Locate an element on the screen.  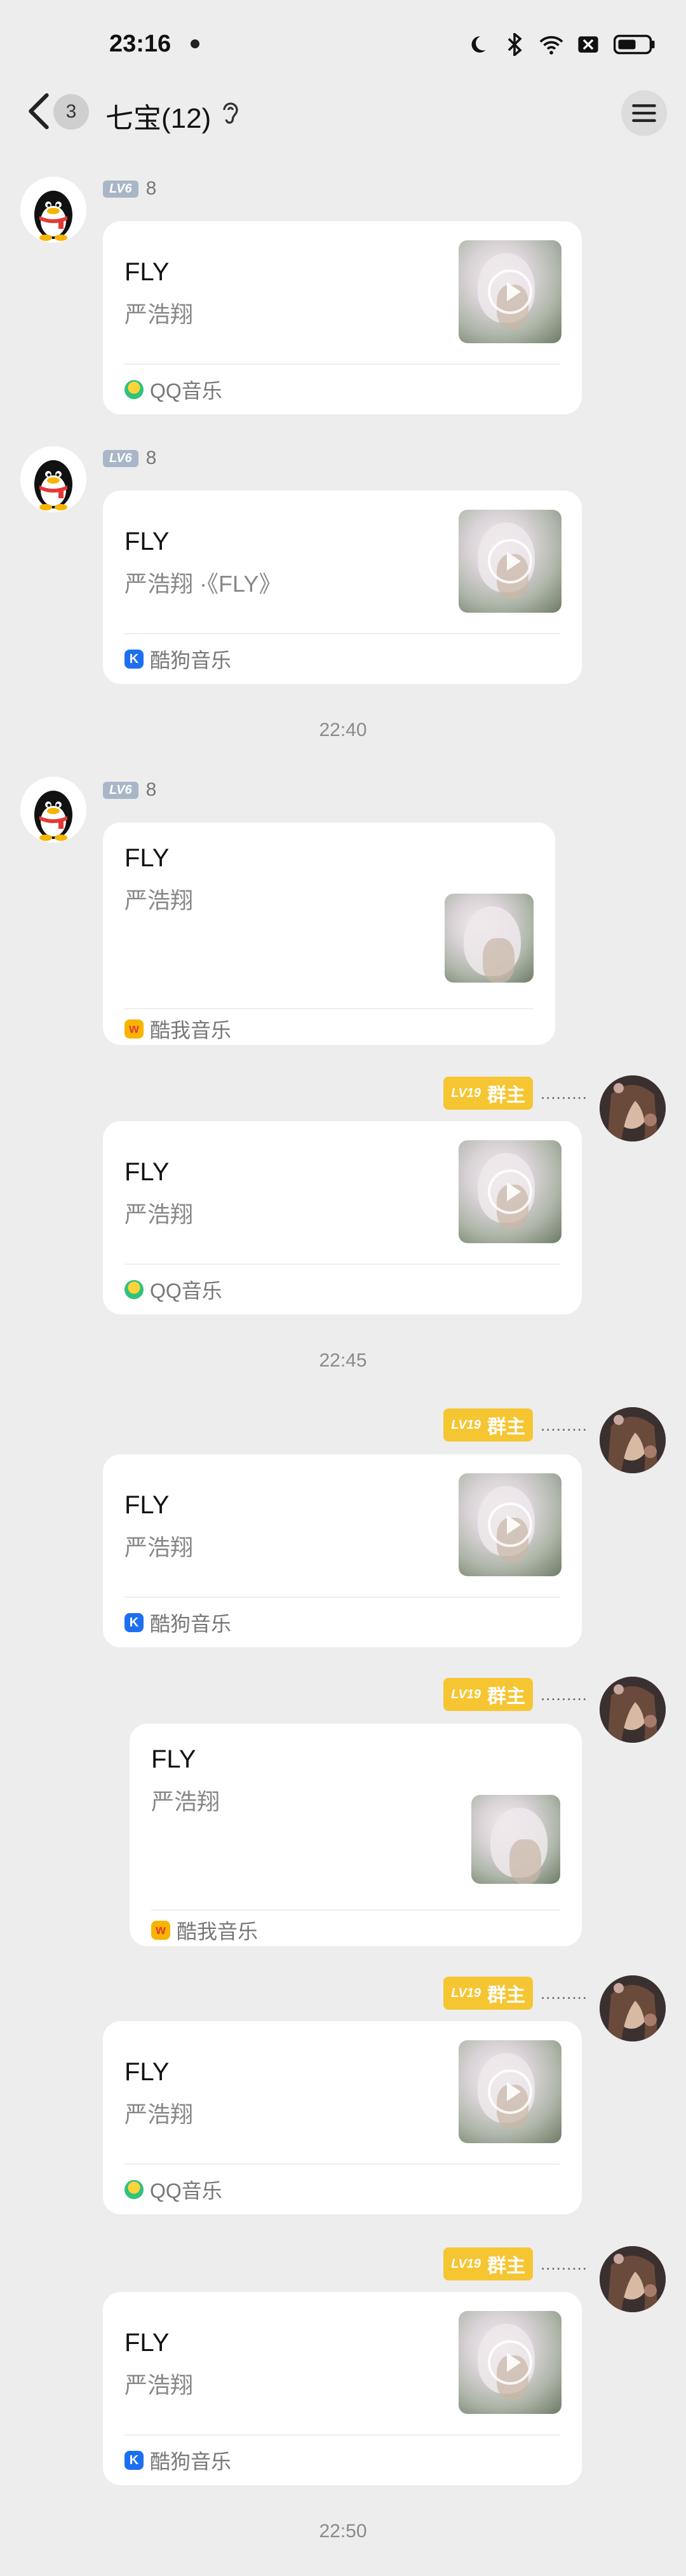
song-artist: 严浩翔 ·《FLY》 is located at coordinates (203, 584).